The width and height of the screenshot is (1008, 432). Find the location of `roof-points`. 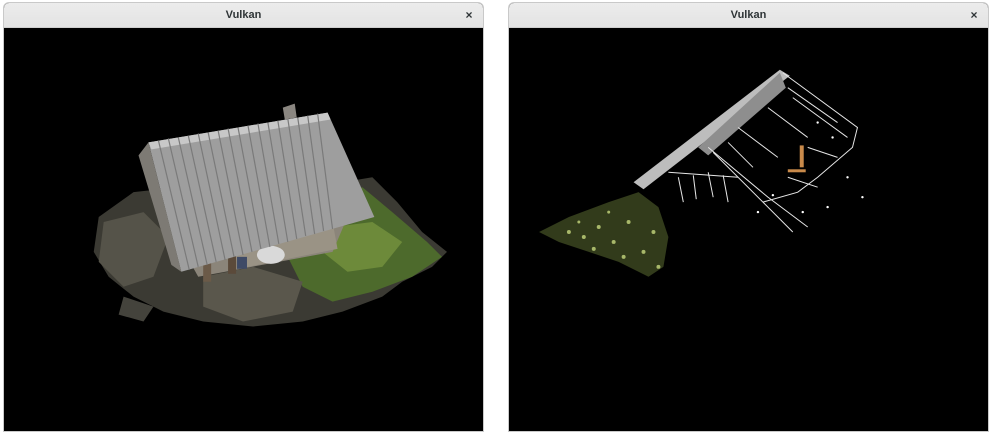

roof-points is located at coordinates (711, 129).